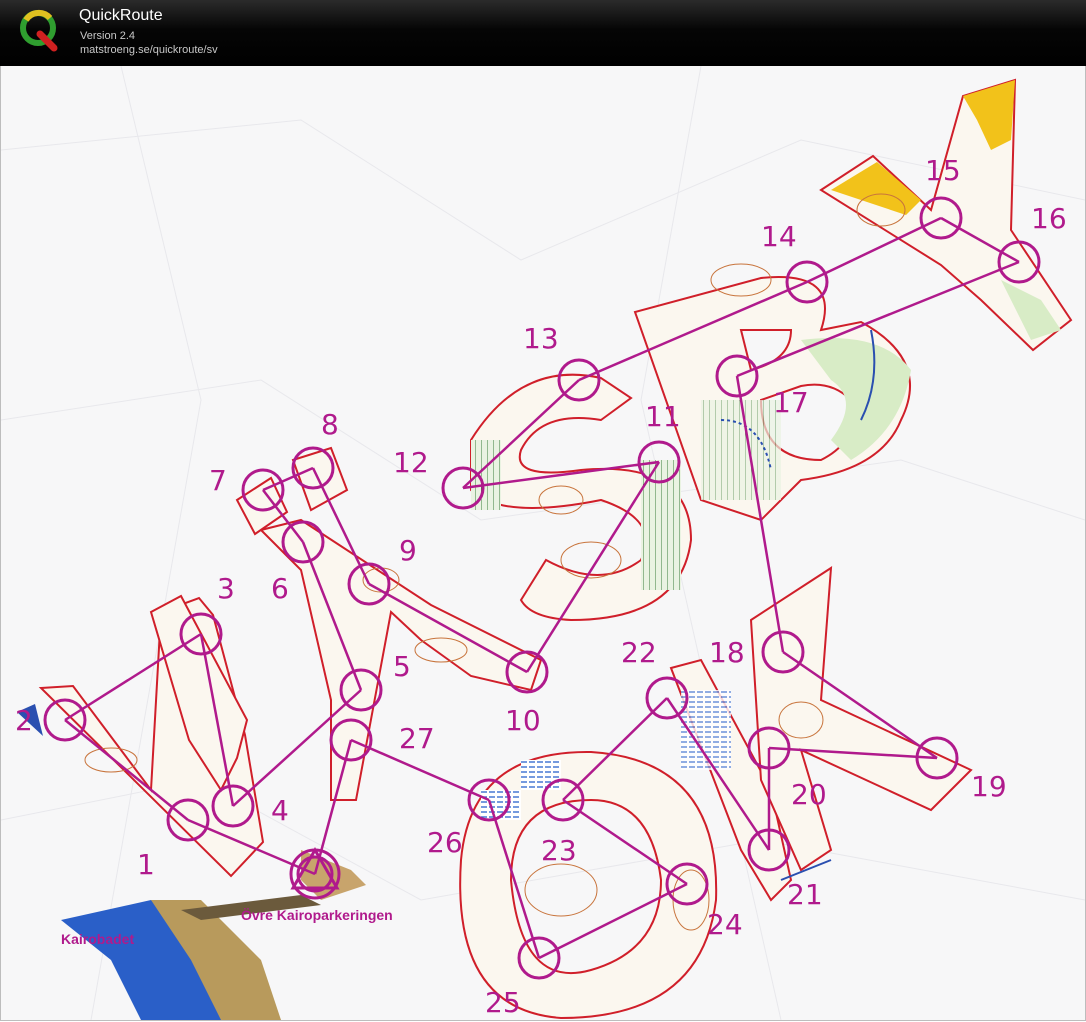 The width and height of the screenshot is (1086, 1022). I want to click on quickroute-logo-icon, so click(39, 30).